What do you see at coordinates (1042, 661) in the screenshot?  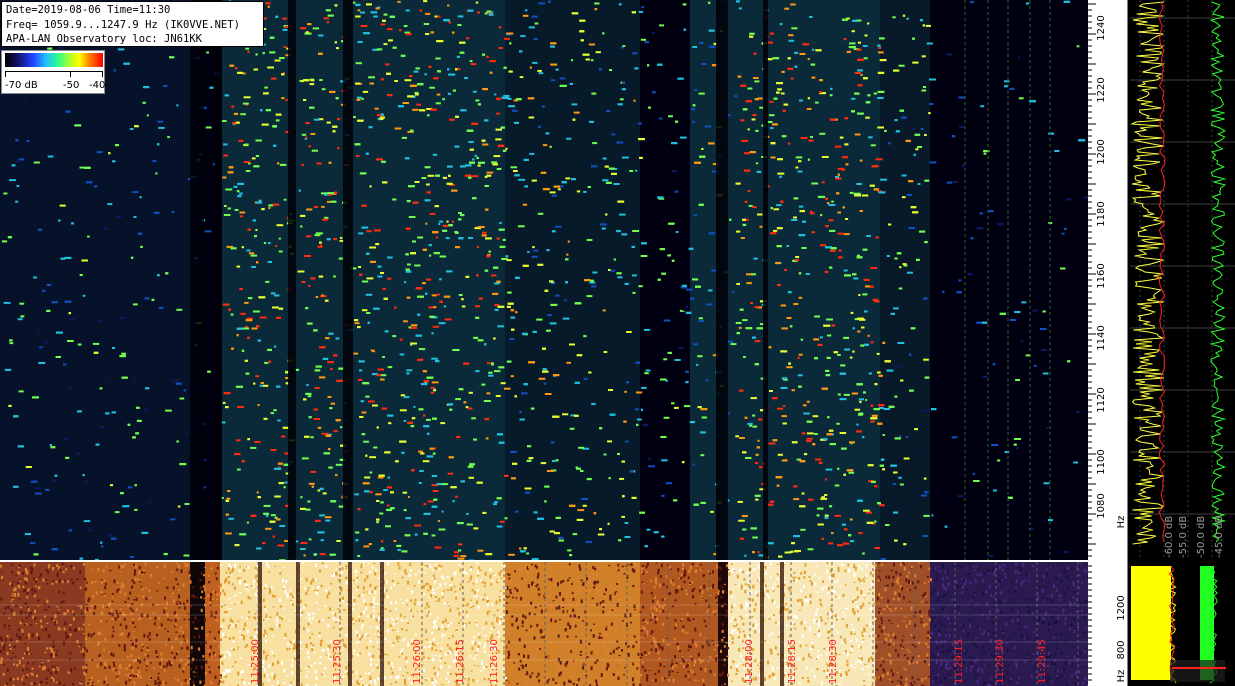 I see `time-label: 11:29:45` at bounding box center [1042, 661].